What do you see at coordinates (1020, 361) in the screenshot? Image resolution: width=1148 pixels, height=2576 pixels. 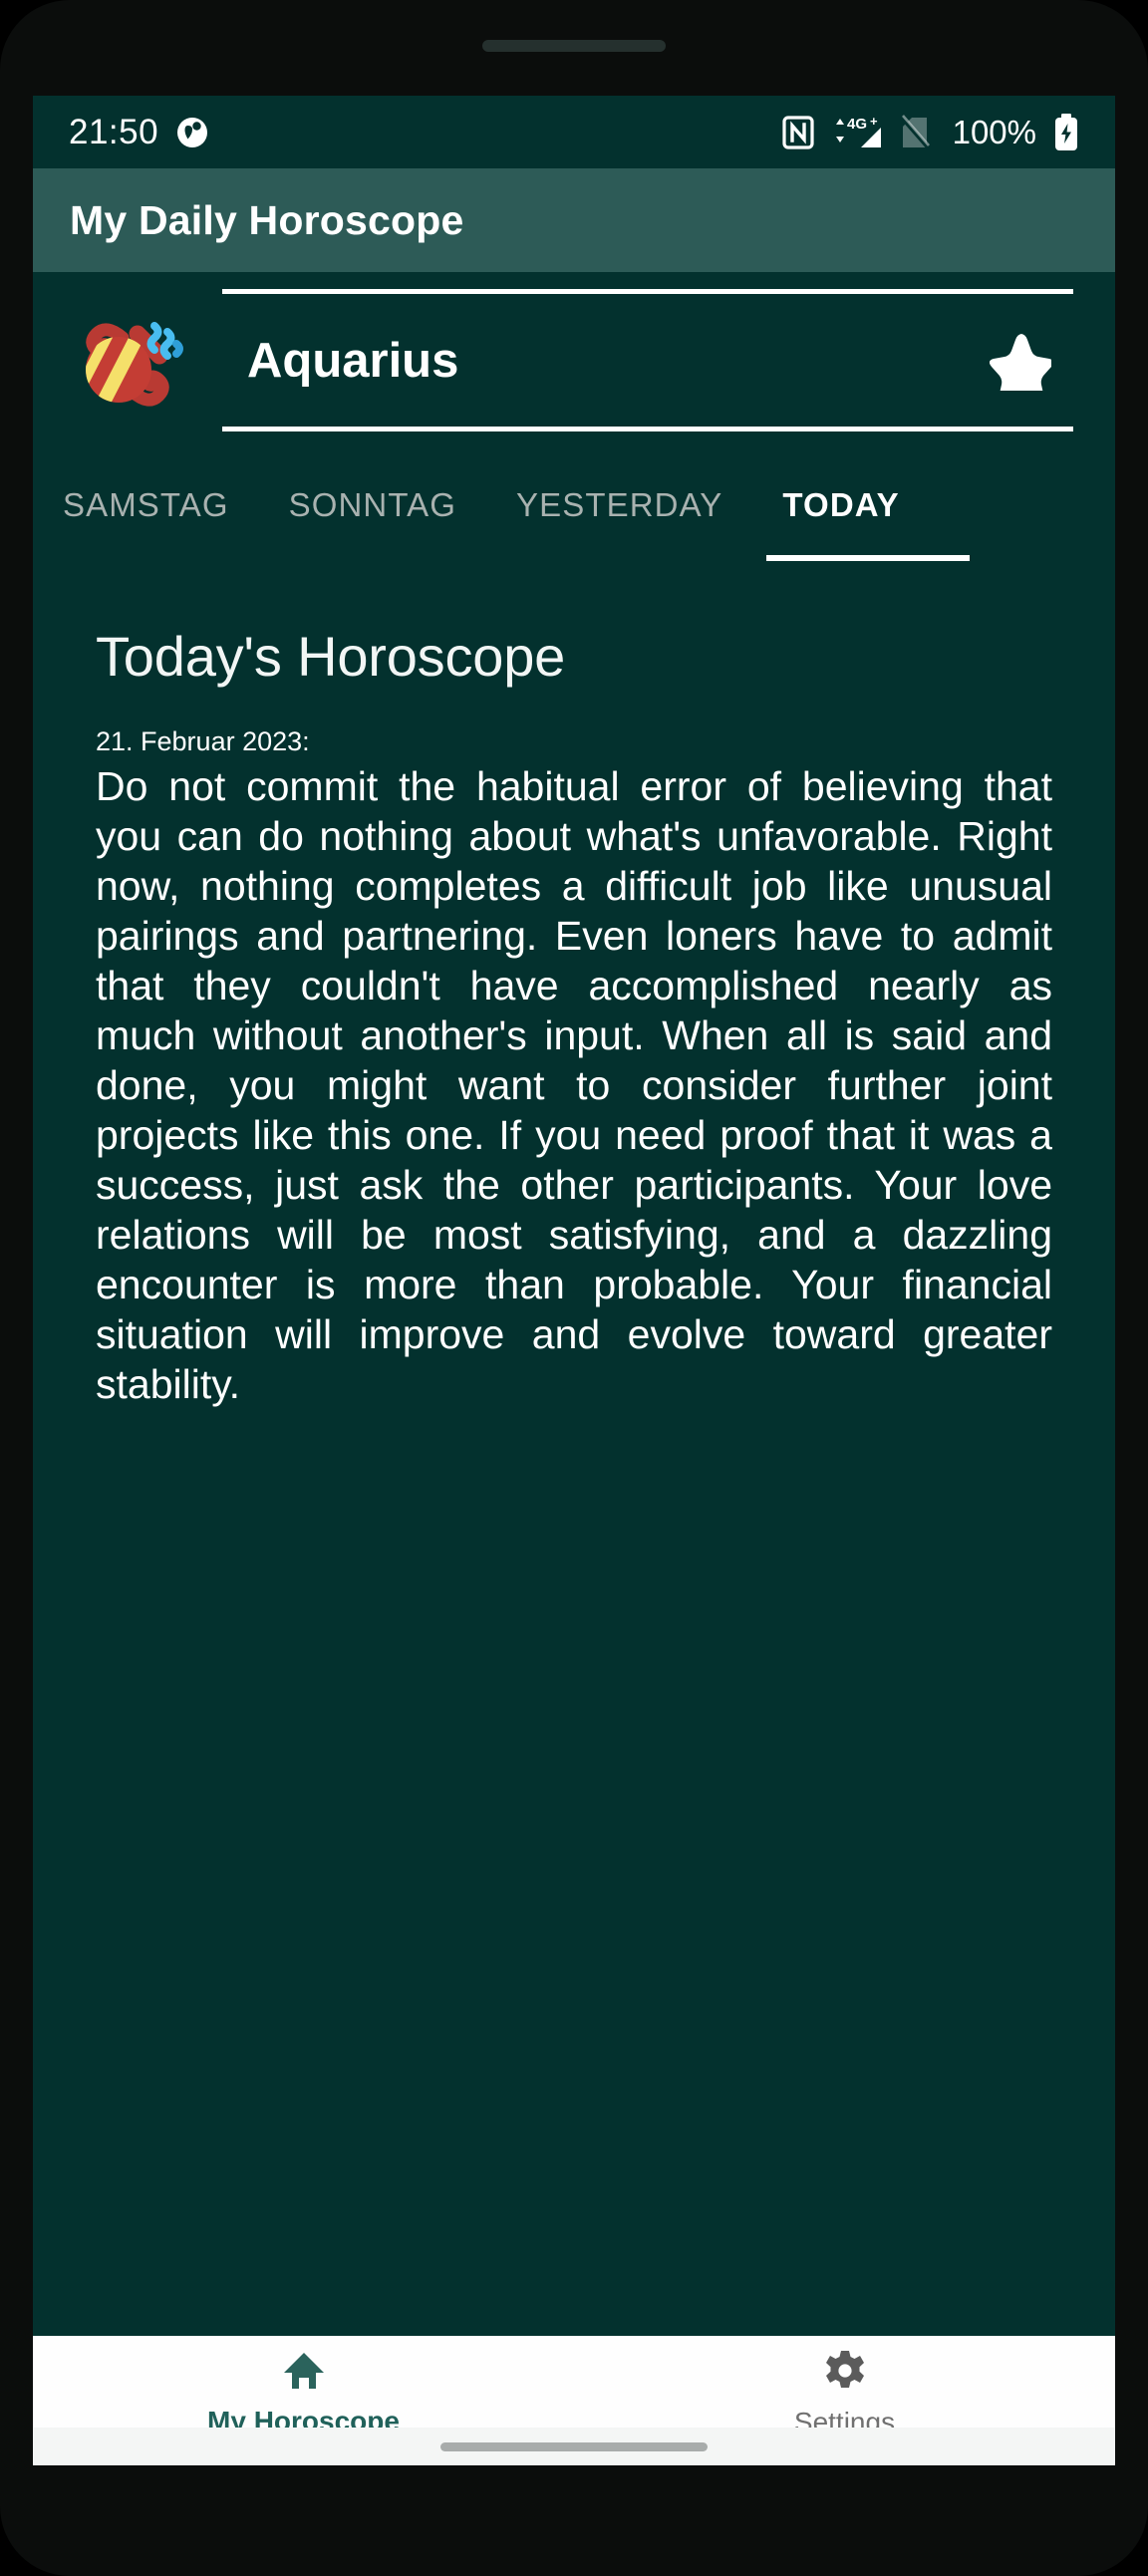 I see `star-icon` at bounding box center [1020, 361].